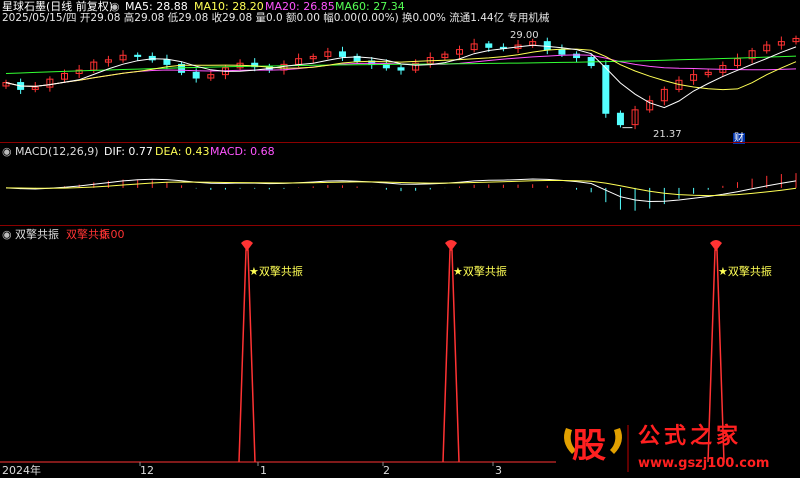  Describe the element at coordinates (147, 470) in the screenshot. I see `xaxis-label-dec: 12` at that location.